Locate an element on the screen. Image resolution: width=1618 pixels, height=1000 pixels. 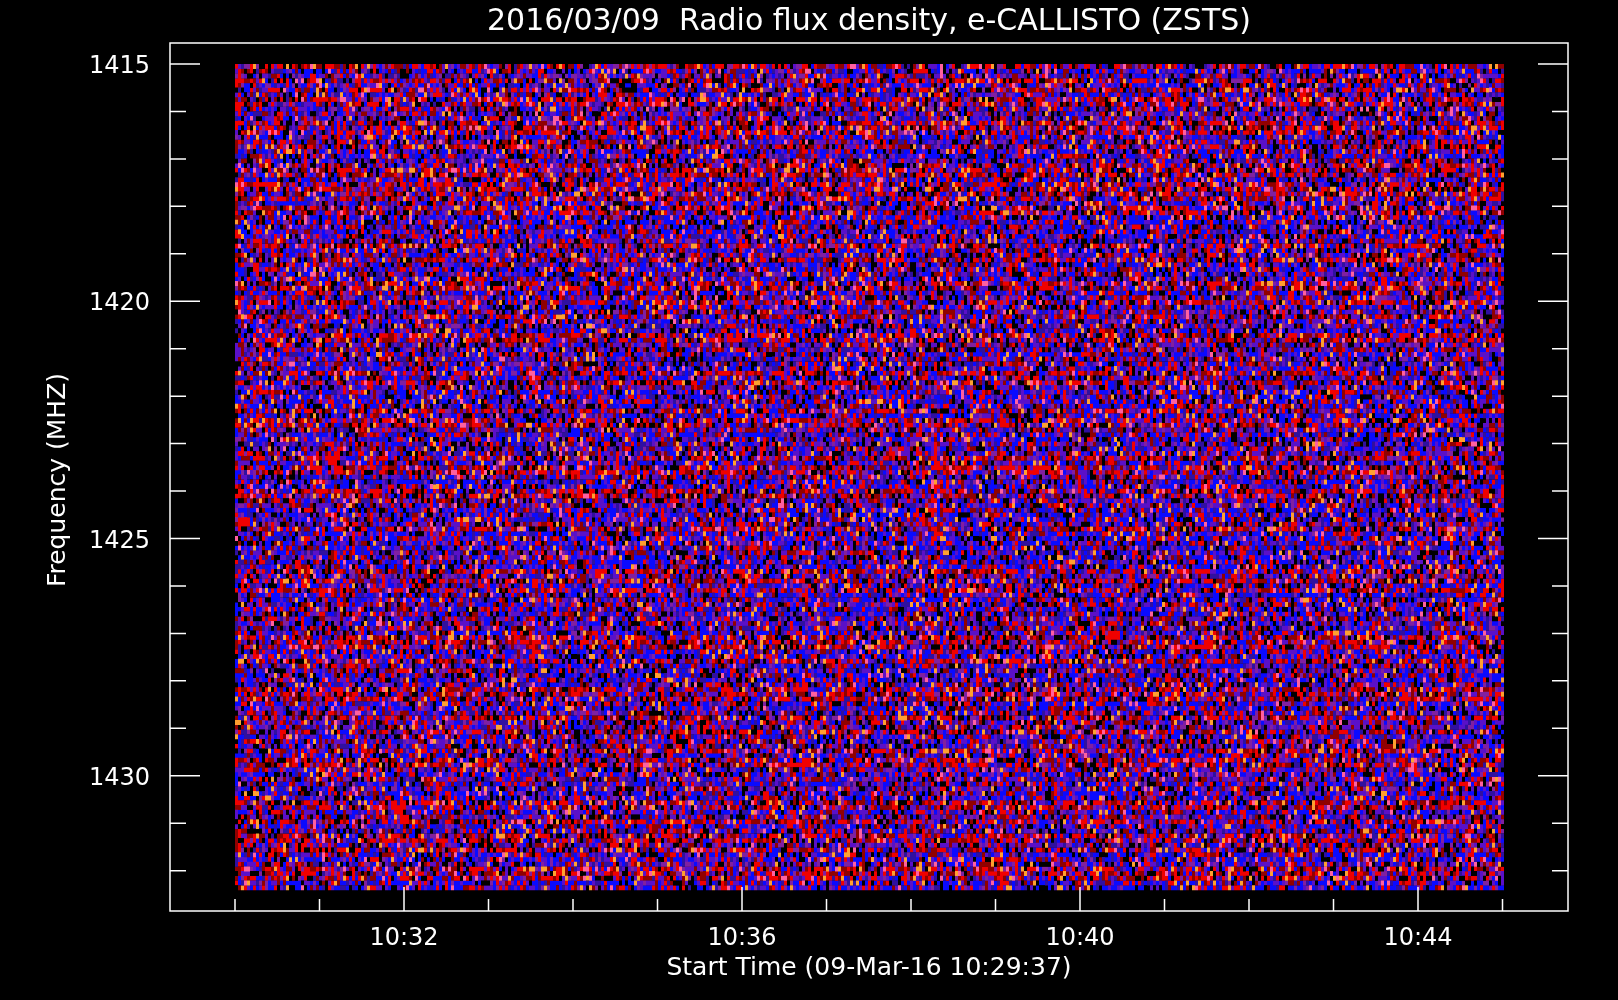
axis-label: Start Time (09-Mar-16 10:29:37) is located at coordinates (869, 966).